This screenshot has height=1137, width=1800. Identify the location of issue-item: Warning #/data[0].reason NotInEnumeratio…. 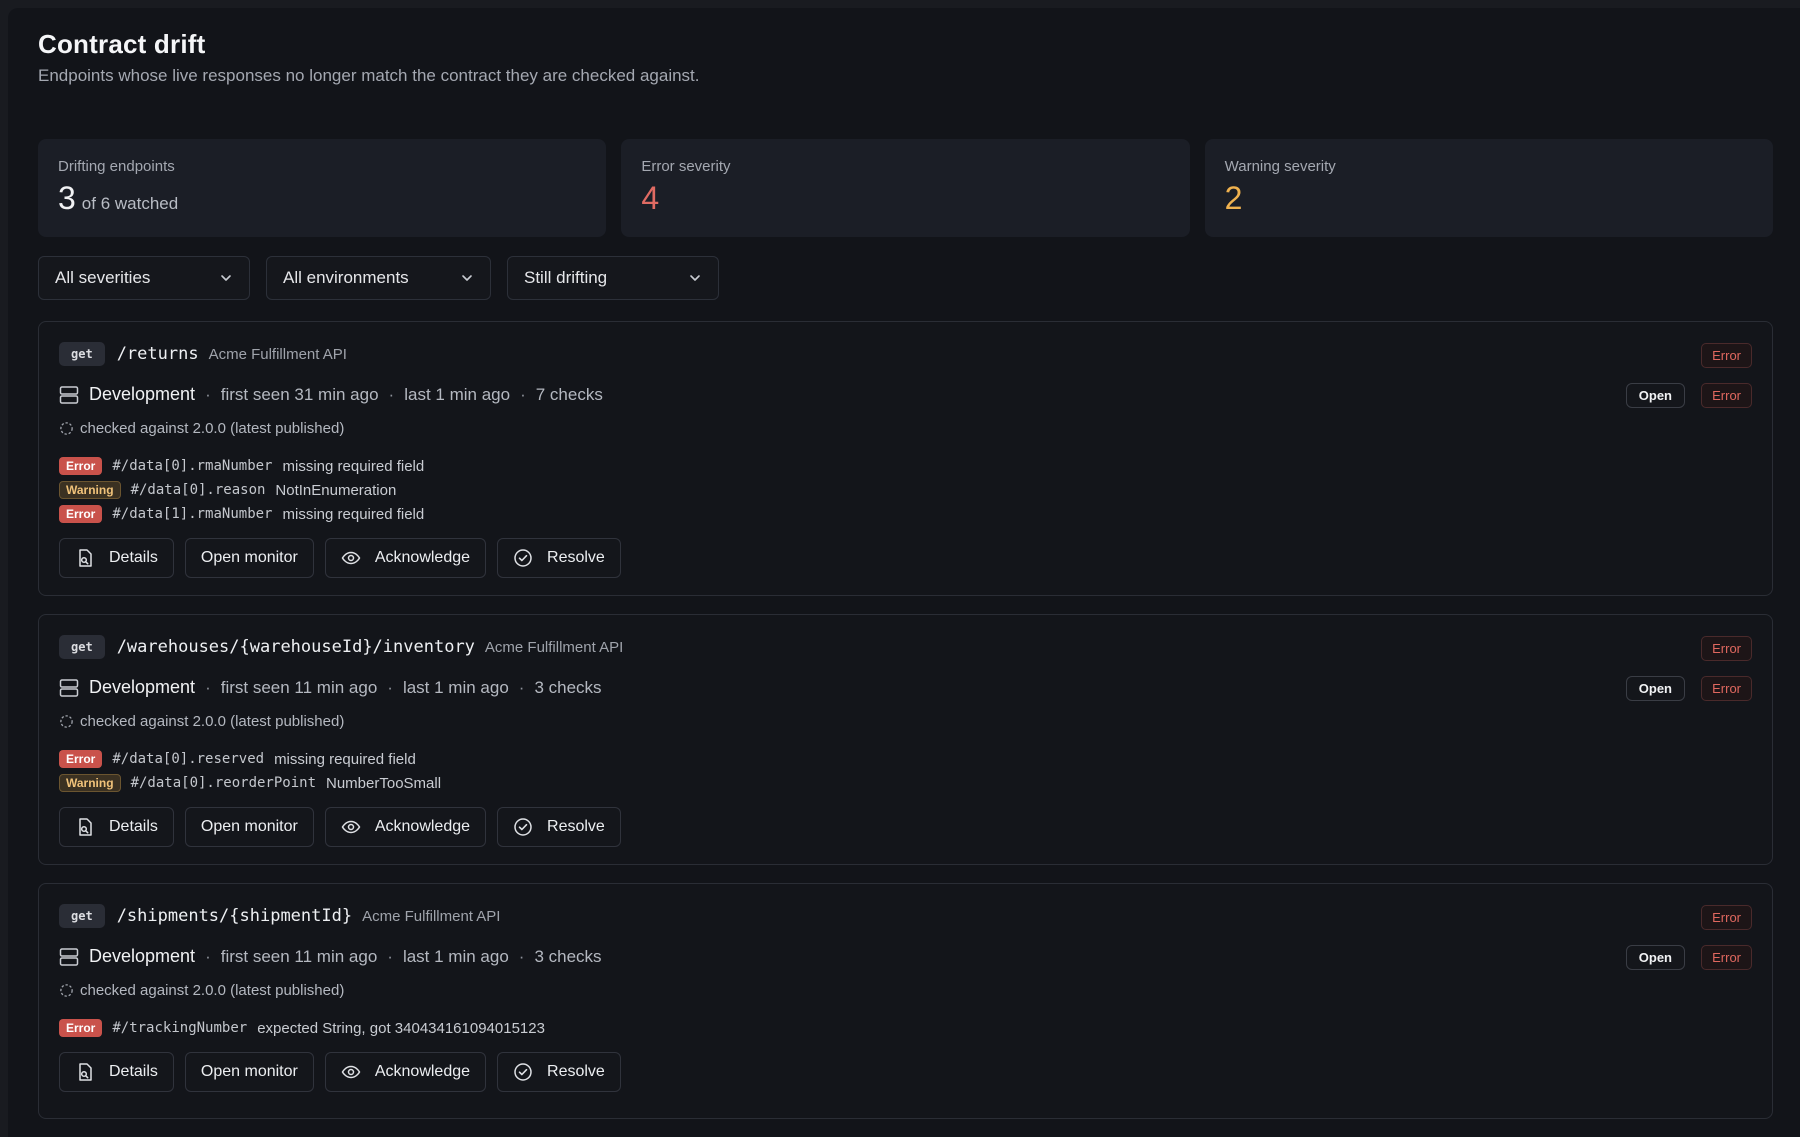
(241, 490).